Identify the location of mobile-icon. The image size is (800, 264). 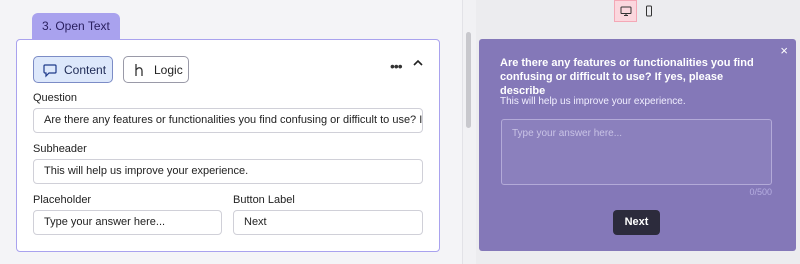
(648, 11).